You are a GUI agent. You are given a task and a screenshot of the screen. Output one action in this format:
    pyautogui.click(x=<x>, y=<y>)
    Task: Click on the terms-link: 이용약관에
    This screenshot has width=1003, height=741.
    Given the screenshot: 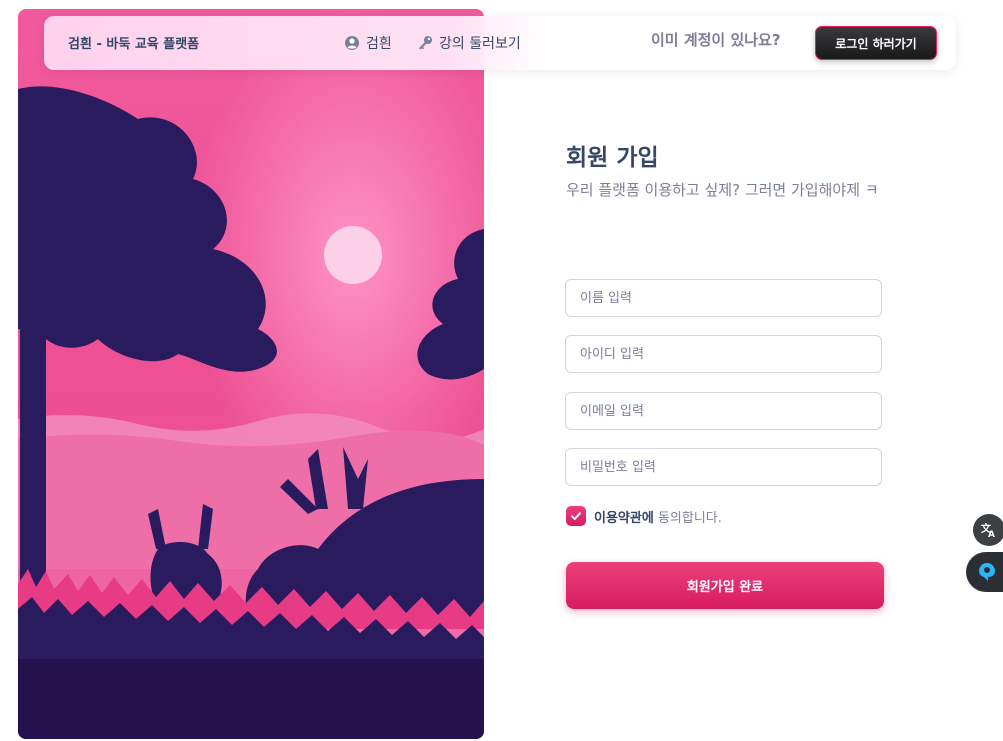 What is the action you would take?
    pyautogui.click(x=624, y=518)
    